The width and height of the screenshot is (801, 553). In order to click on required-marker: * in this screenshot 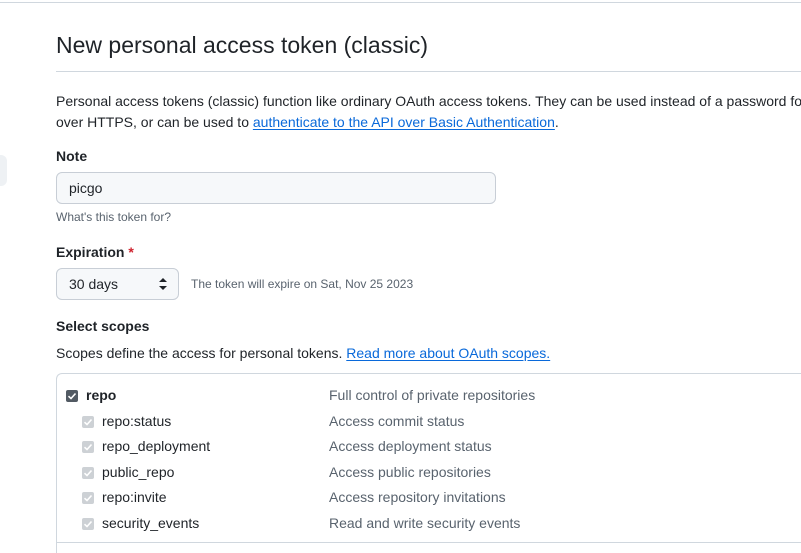, I will do `click(131, 252)`.